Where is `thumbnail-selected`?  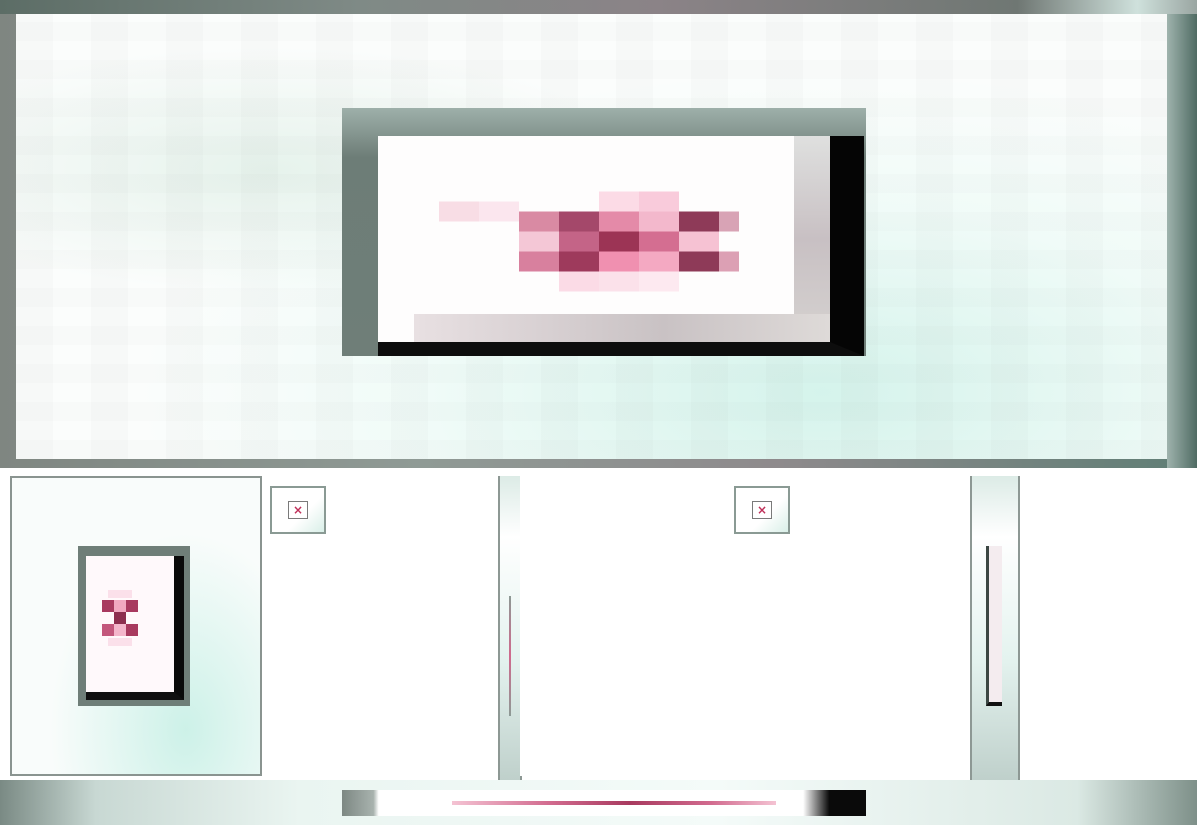 thumbnail-selected is located at coordinates (136, 626).